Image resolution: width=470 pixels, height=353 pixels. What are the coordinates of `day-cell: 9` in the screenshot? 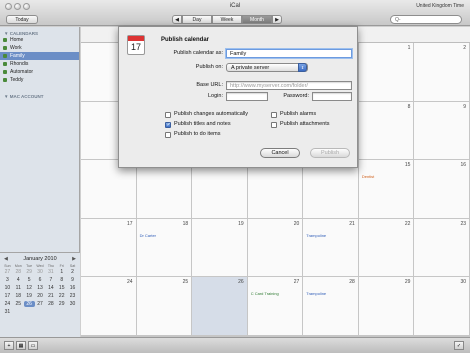 It's located at (442, 131).